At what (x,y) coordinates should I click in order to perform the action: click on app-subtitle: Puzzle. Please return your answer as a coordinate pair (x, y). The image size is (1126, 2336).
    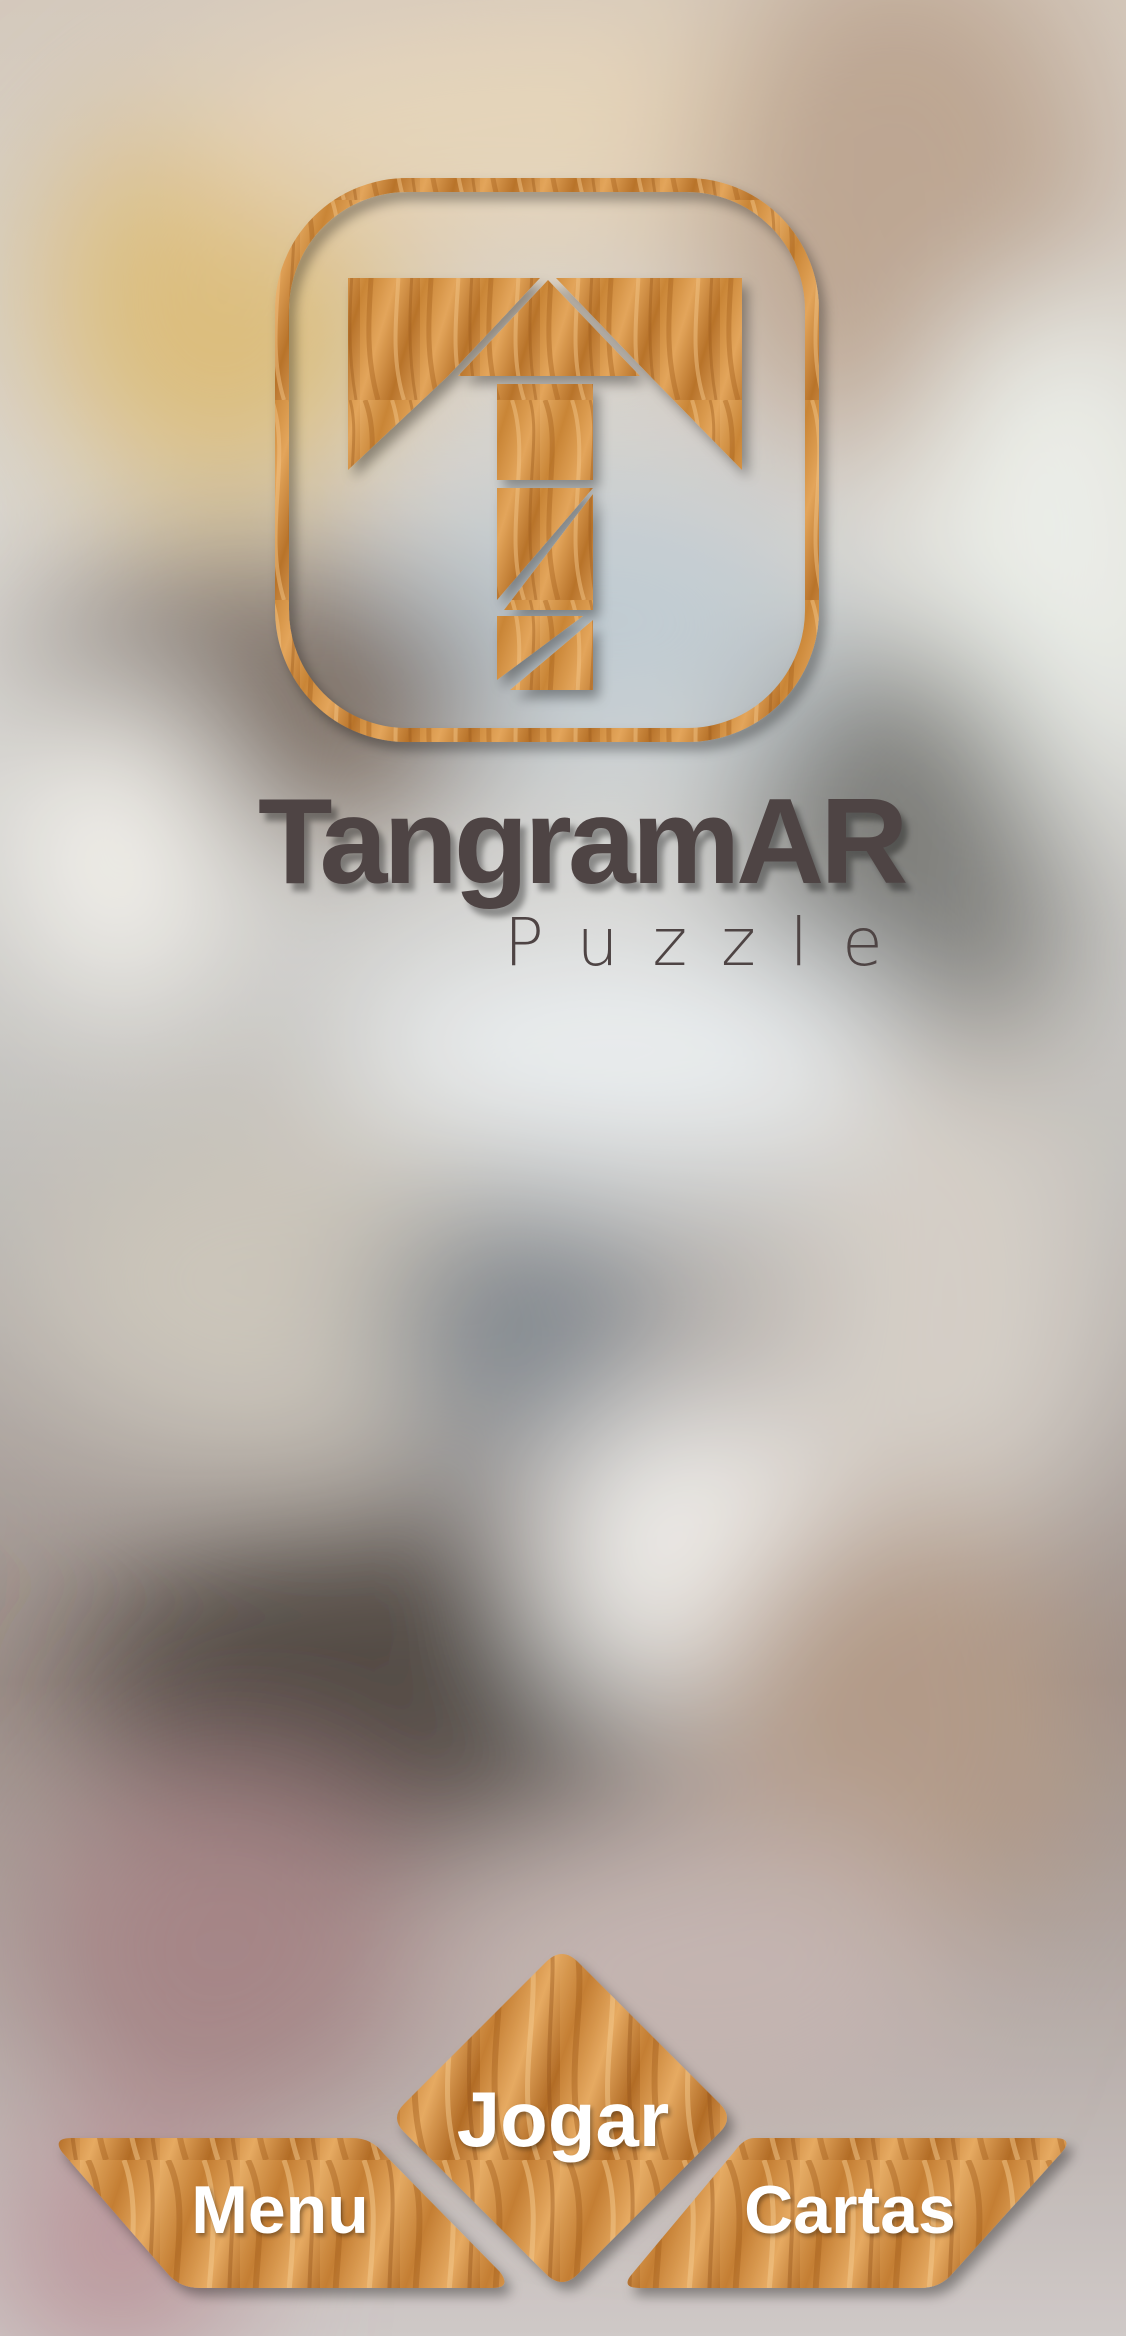
    Looking at the image, I should click on (710, 942).